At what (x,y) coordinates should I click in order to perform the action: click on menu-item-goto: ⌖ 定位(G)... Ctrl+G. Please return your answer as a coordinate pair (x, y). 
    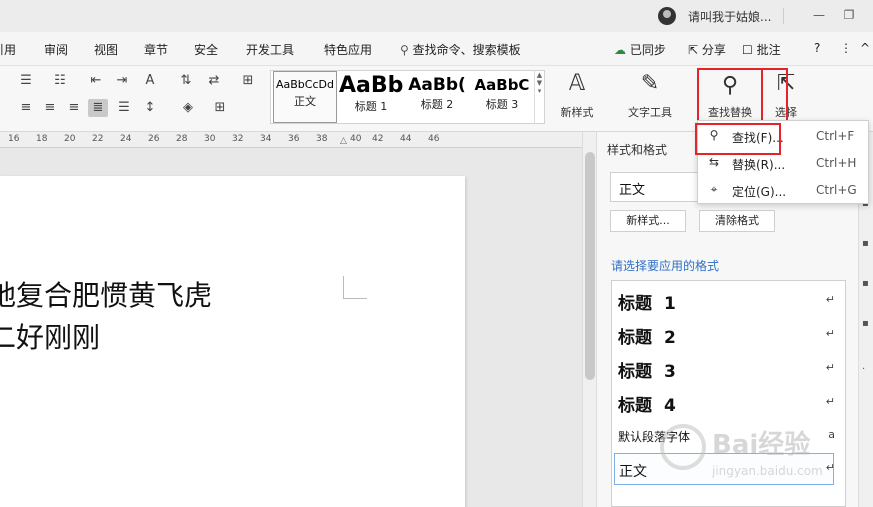
    Looking at the image, I should click on (783, 190).